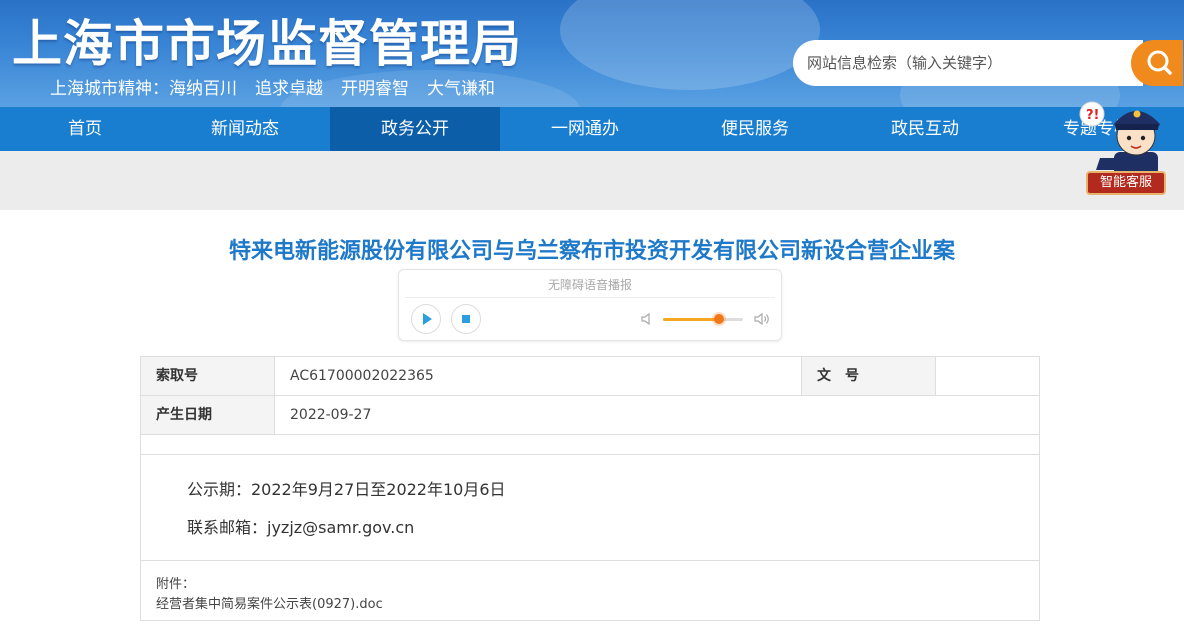  I want to click on spirit-phrase: 大气谦和, so click(461, 89).